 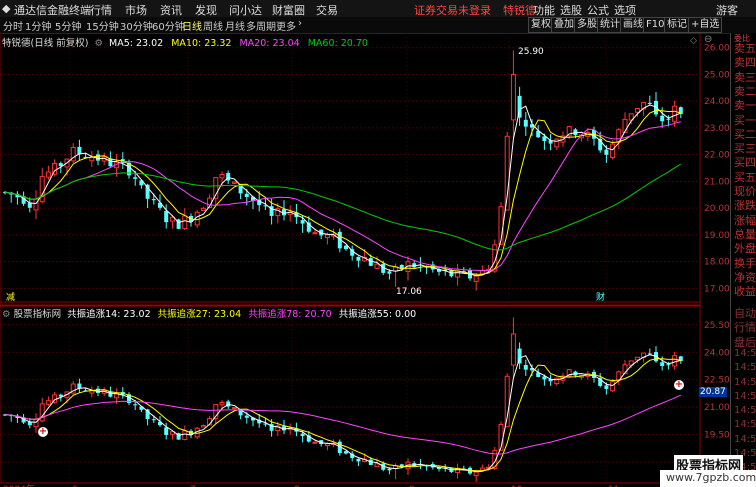 I want to click on price-axis-label: 19.00, so click(x=717, y=236).